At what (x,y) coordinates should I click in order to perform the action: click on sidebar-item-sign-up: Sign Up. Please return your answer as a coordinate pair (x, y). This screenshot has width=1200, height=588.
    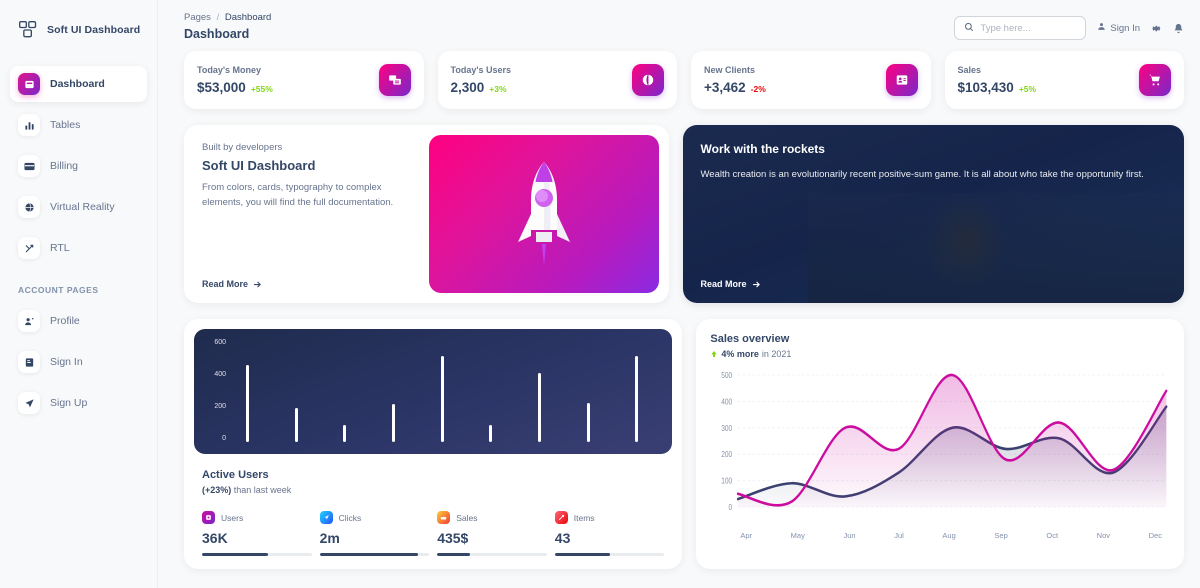
    Looking at the image, I should click on (78, 403).